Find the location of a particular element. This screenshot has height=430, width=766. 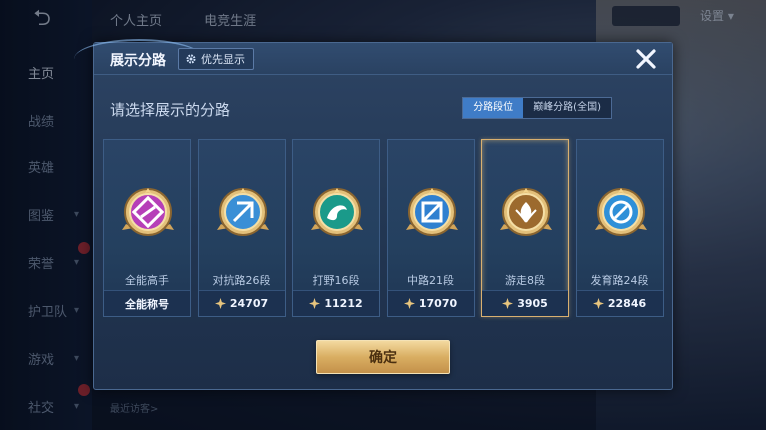

lane-label: 发育路24段 is located at coordinates (619, 280).